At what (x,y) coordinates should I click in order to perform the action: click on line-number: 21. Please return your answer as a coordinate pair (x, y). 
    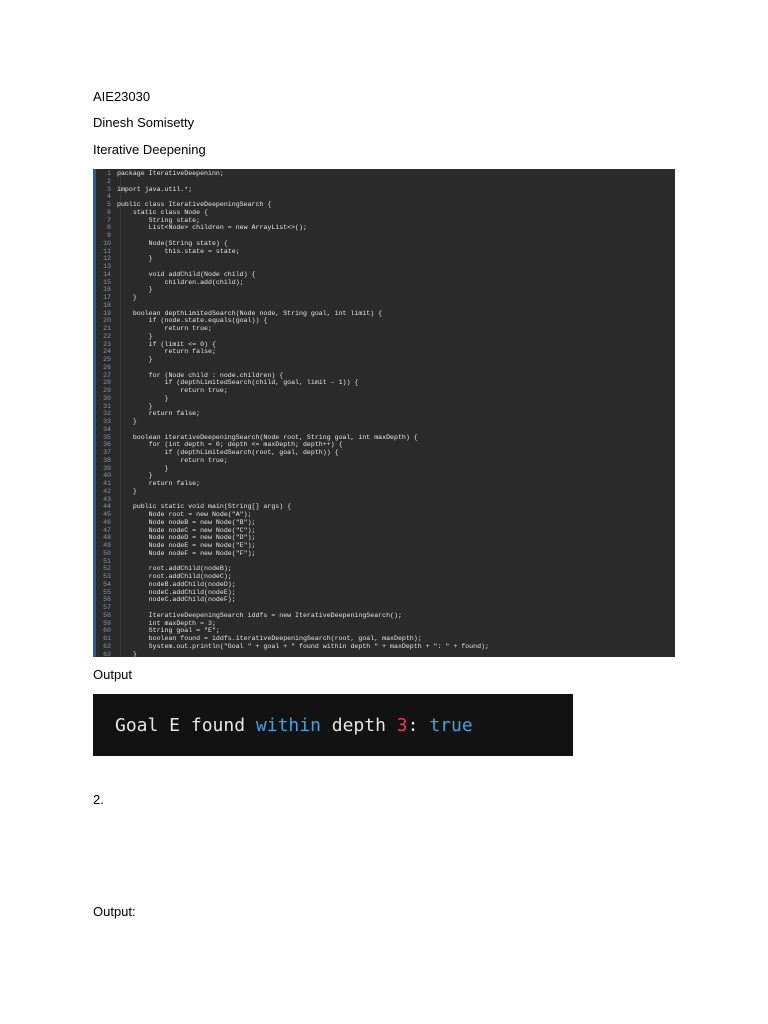
    Looking at the image, I should click on (107, 328).